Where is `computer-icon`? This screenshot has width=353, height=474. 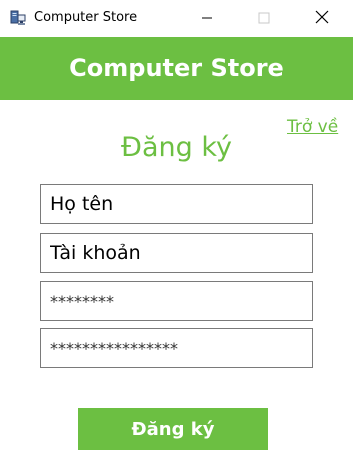 computer-icon is located at coordinates (18, 18).